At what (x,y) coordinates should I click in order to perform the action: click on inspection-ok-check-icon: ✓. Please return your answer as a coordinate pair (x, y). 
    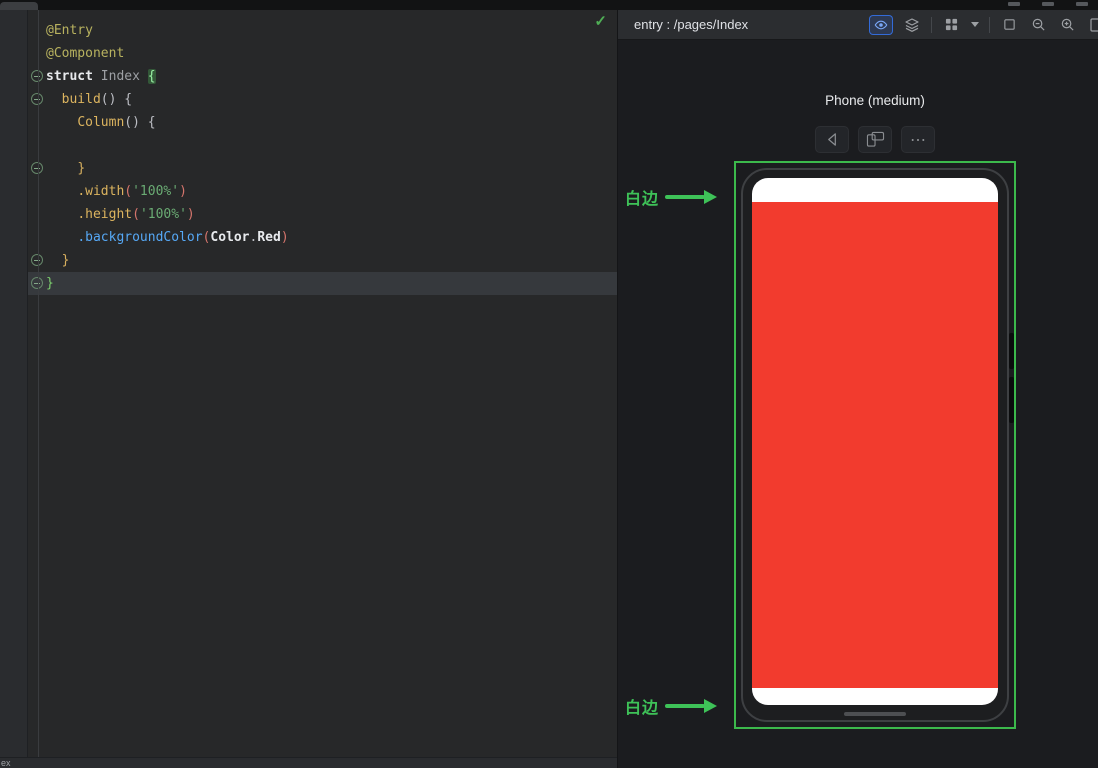
    Looking at the image, I should click on (600, 21).